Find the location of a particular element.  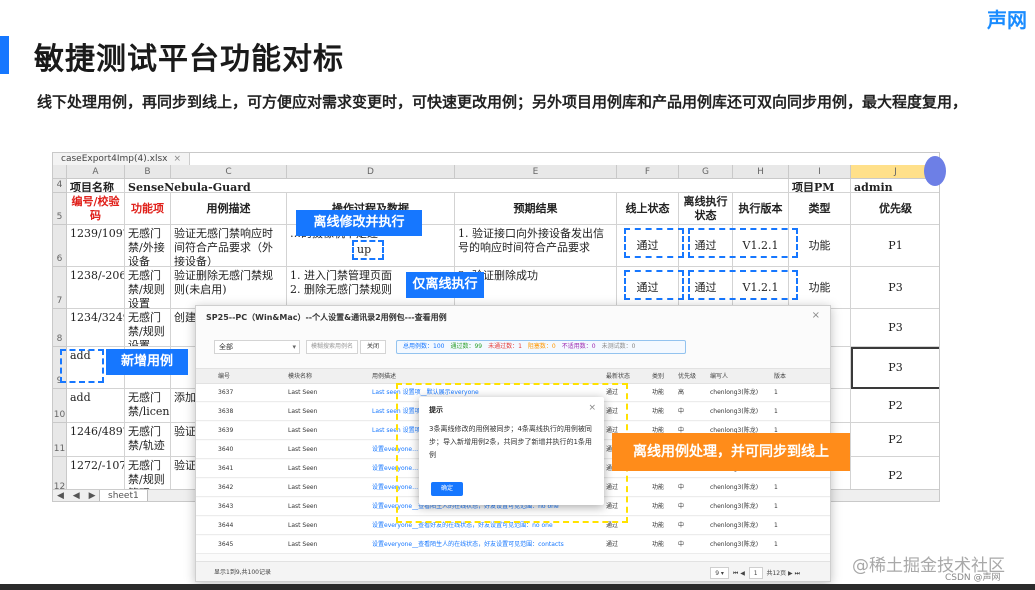

sheet-cell: P1 is located at coordinates (895, 246).